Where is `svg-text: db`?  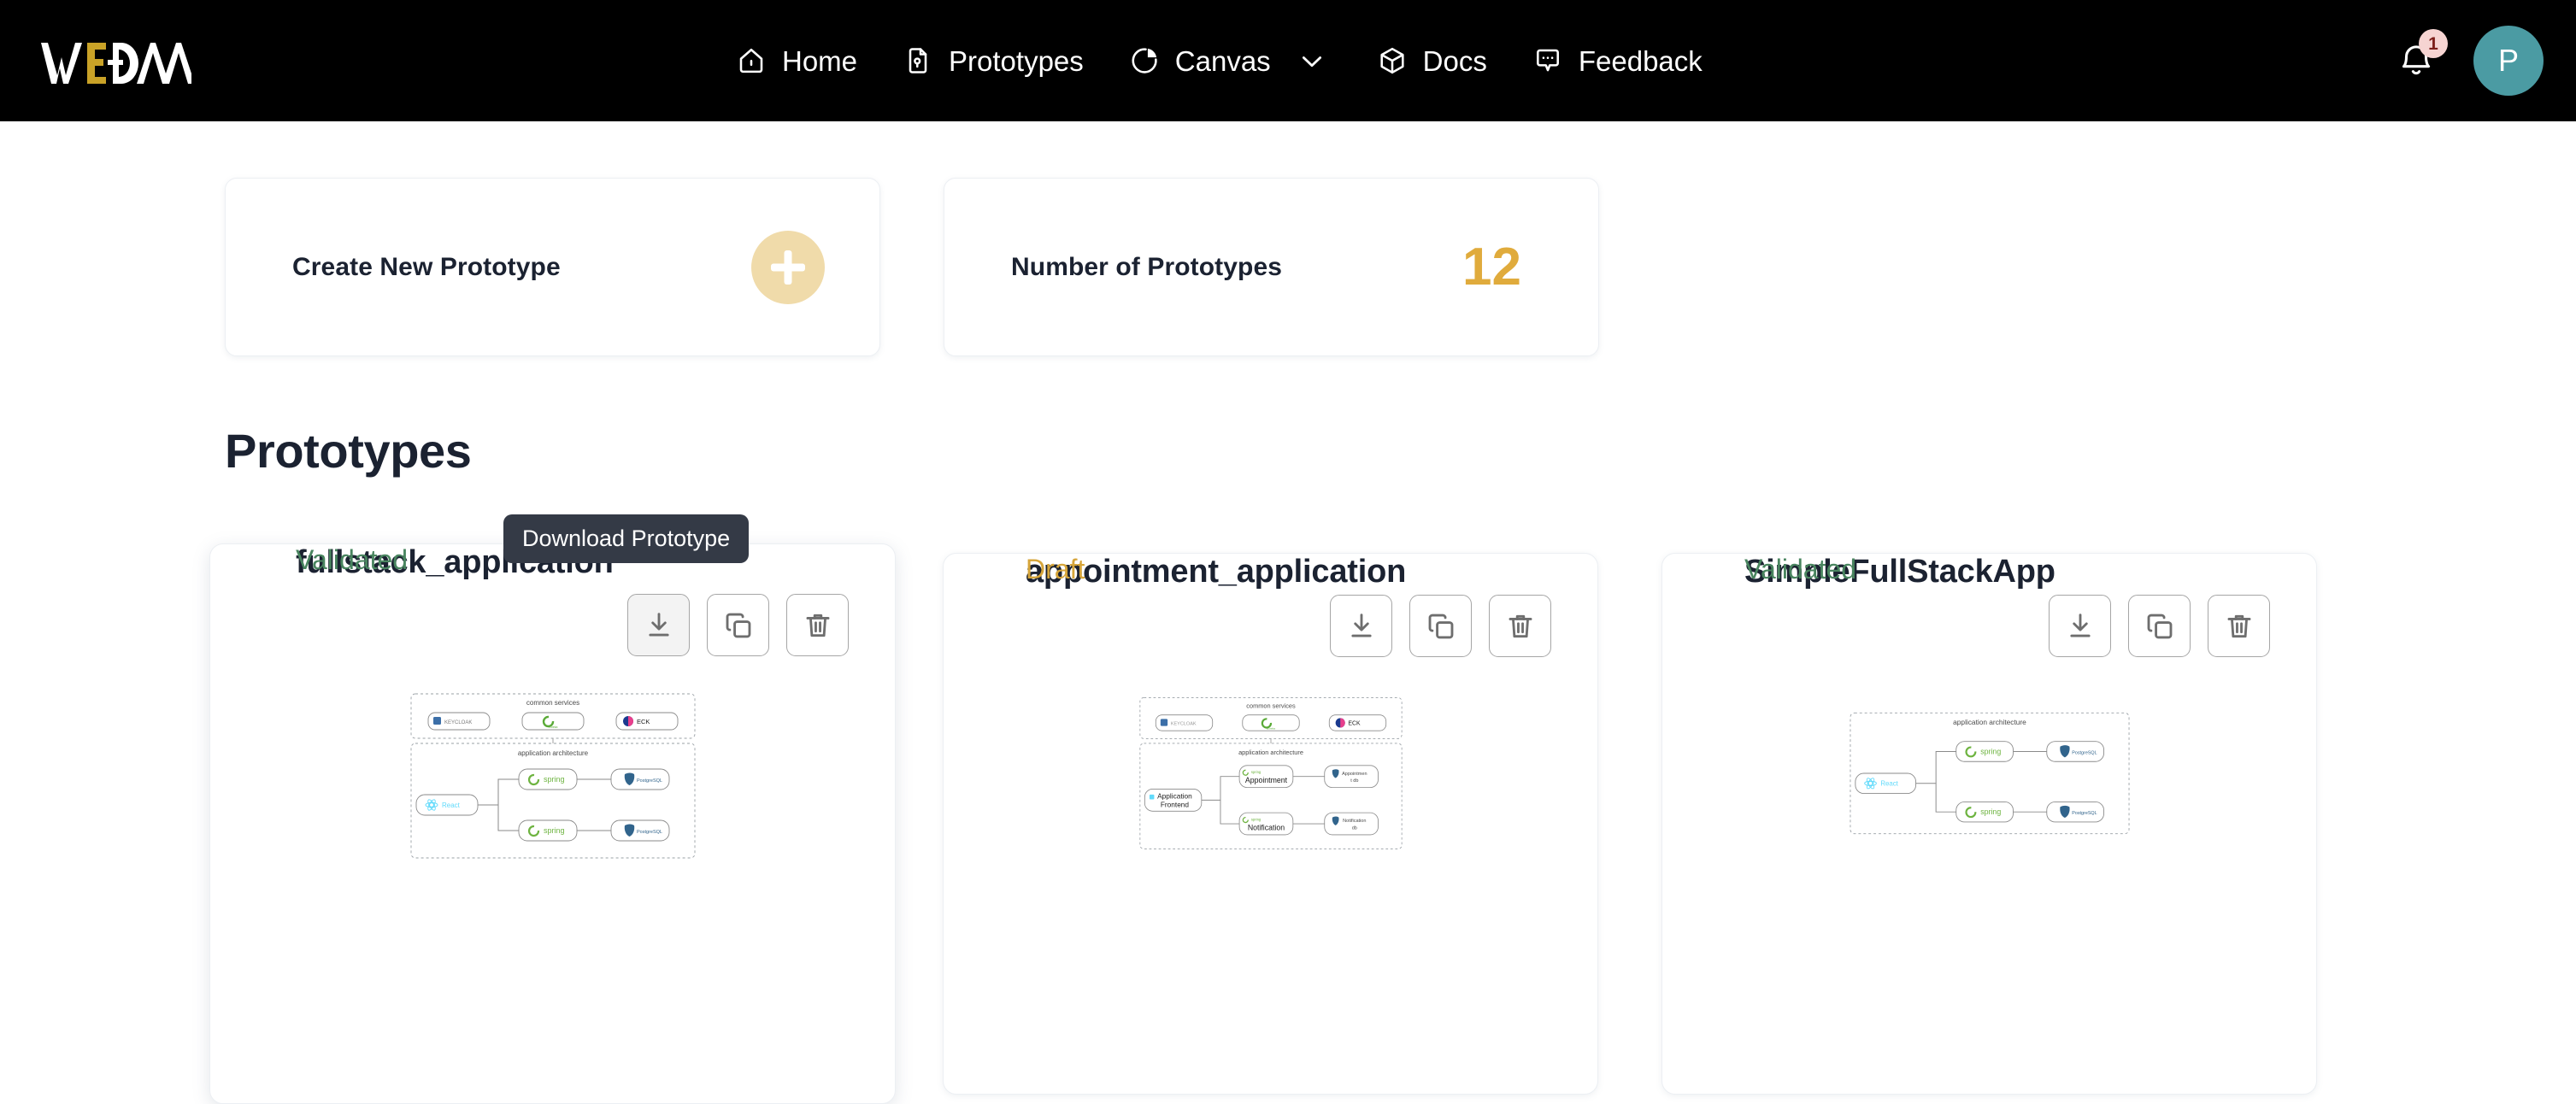
svg-text: db is located at coordinates (1353, 829).